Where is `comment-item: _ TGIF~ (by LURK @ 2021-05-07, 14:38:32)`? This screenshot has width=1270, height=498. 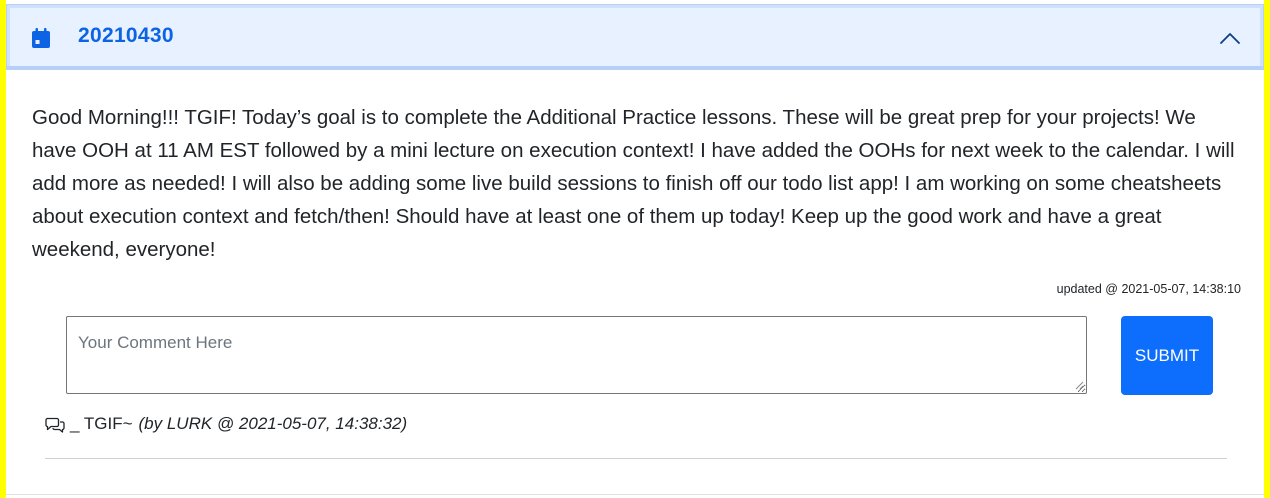 comment-item: _ TGIF~ (by LURK @ 2021-05-07, 14:38:32) is located at coordinates (226, 424).